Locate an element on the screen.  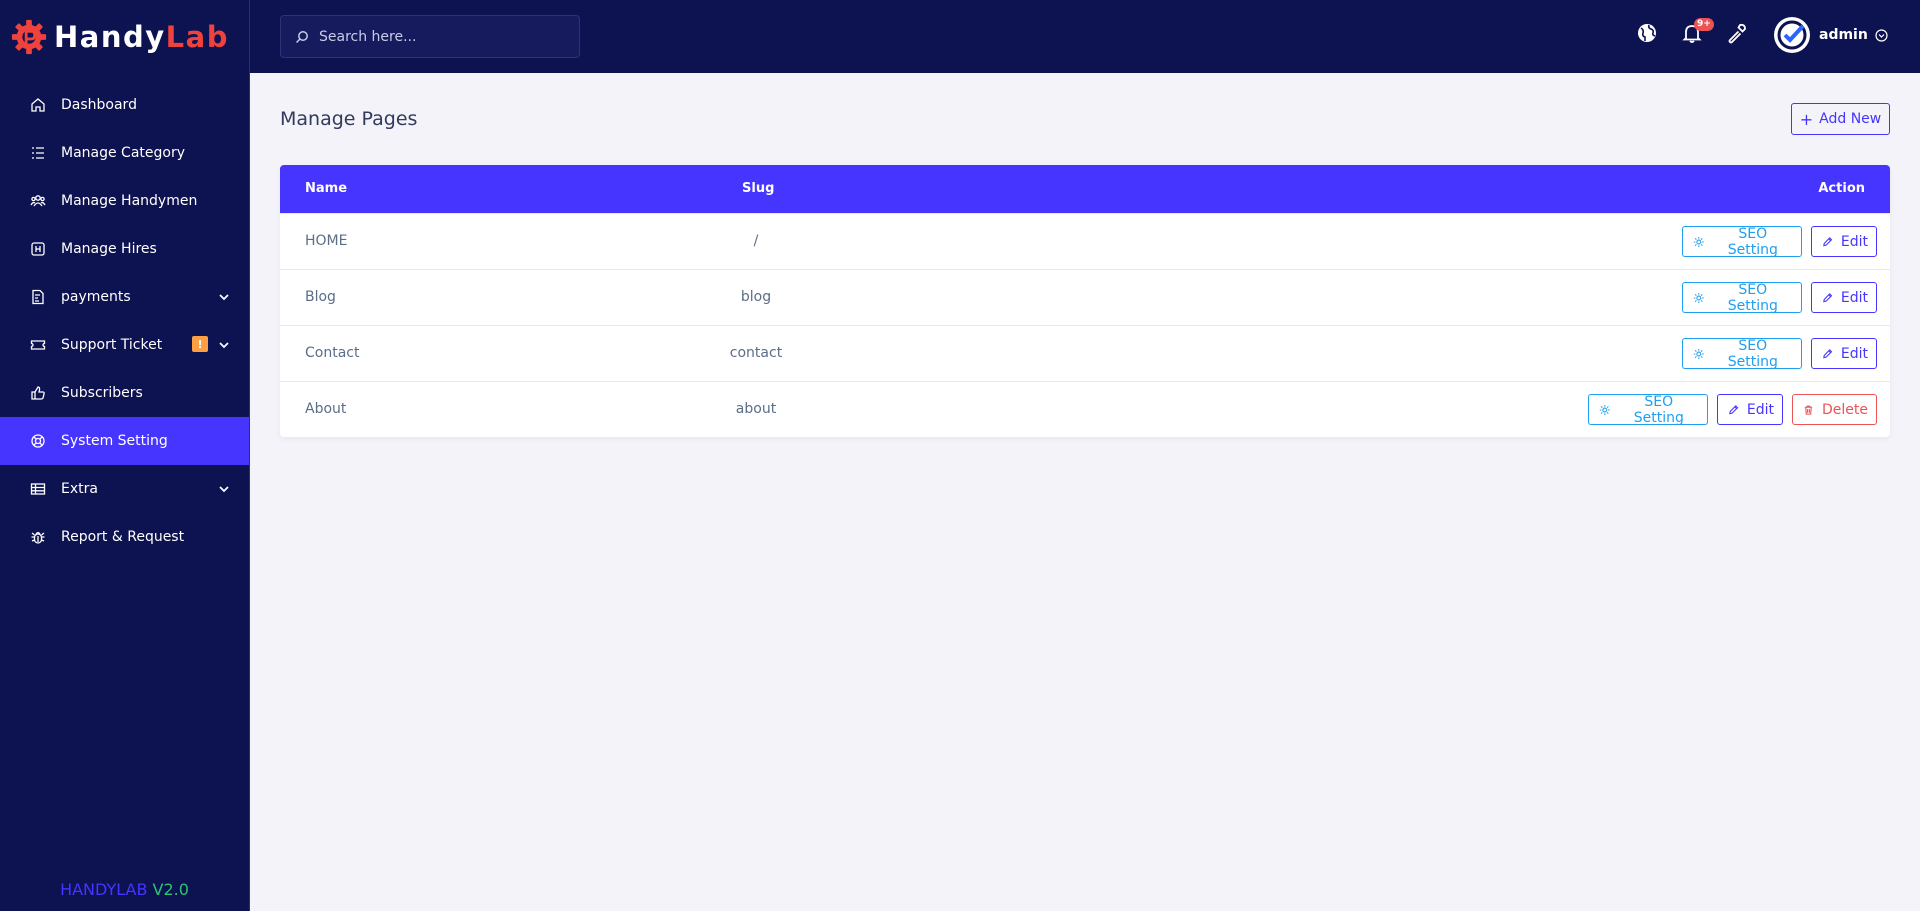
life-ring-icon is located at coordinates (38, 441).